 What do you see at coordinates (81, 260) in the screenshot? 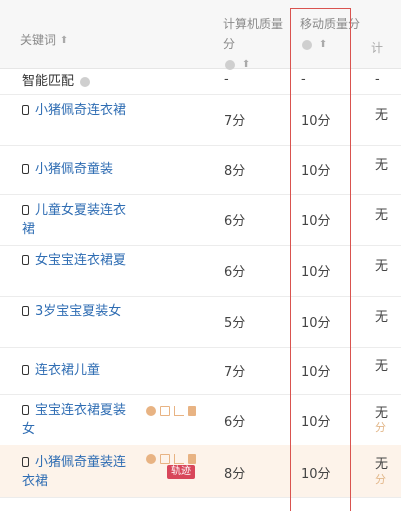
I see `keyword-label: 女宝宝连衣裙夏` at bounding box center [81, 260].